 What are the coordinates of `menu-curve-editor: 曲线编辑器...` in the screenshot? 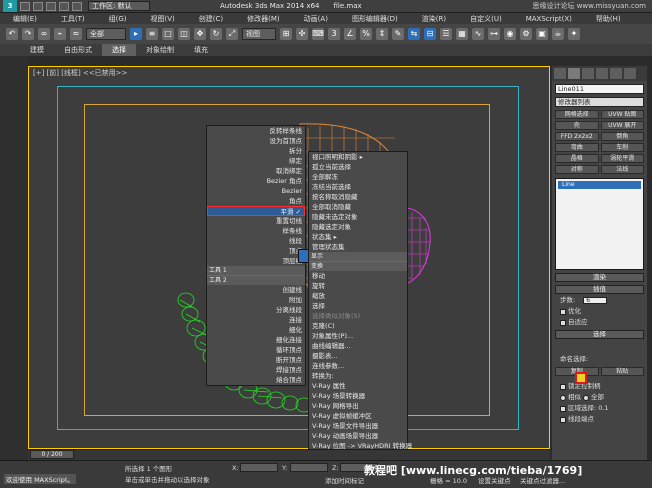 It's located at (358, 346).